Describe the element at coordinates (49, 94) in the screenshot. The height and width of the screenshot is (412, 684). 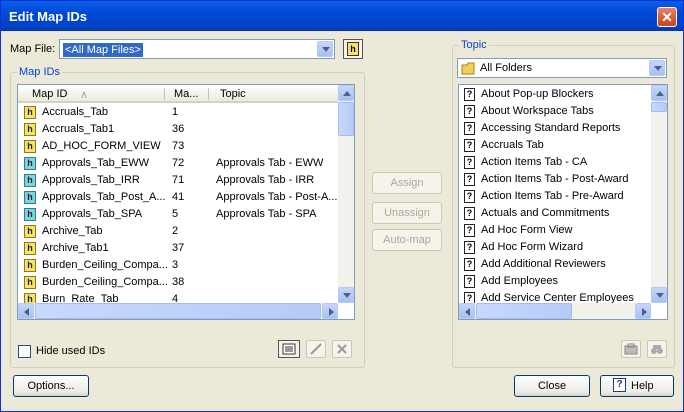
I see `column-map-id: Map ID` at that location.